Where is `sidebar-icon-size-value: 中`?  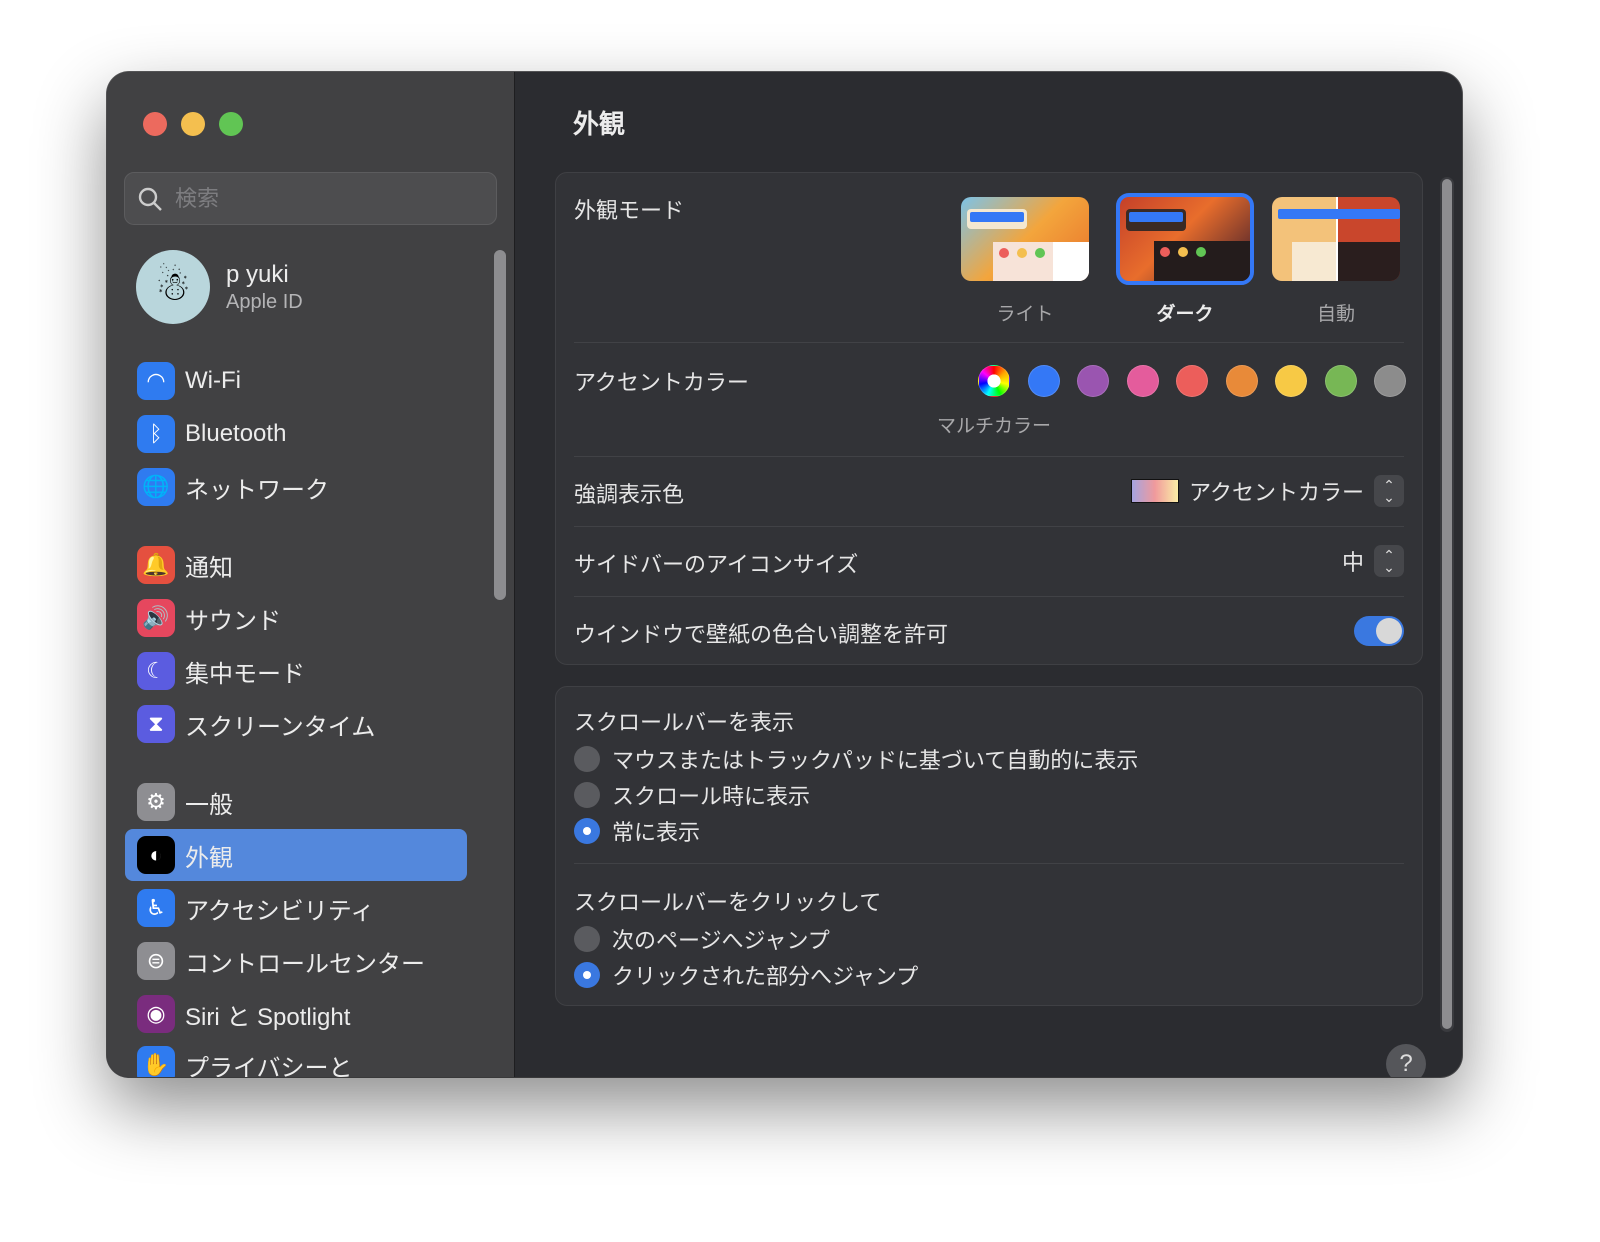 sidebar-icon-size-value: 中 is located at coordinates (1352, 562).